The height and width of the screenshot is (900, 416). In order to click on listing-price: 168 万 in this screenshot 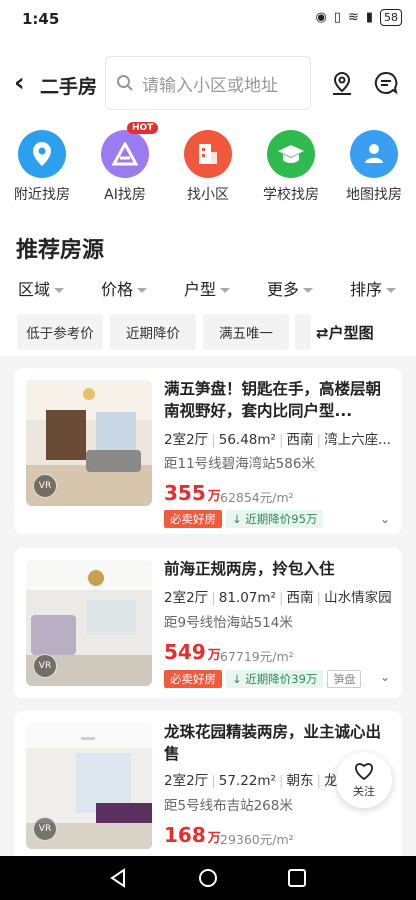, I will do `click(192, 835)`.